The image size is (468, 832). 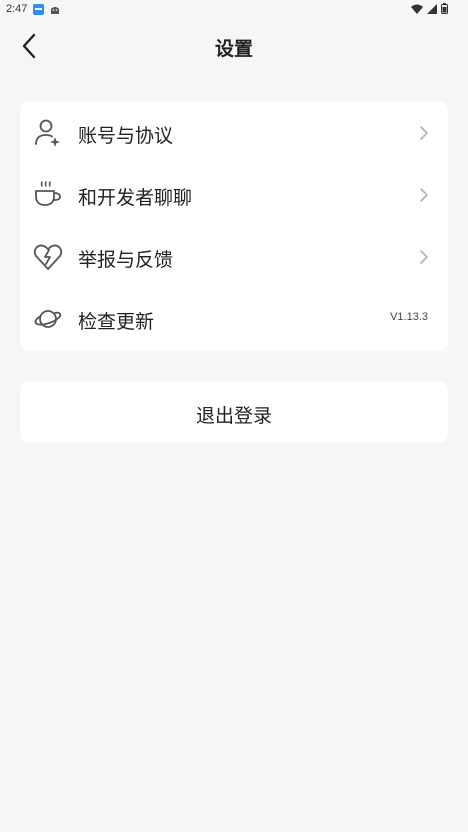 I want to click on top-bar: 设置, so click(x=234, y=47).